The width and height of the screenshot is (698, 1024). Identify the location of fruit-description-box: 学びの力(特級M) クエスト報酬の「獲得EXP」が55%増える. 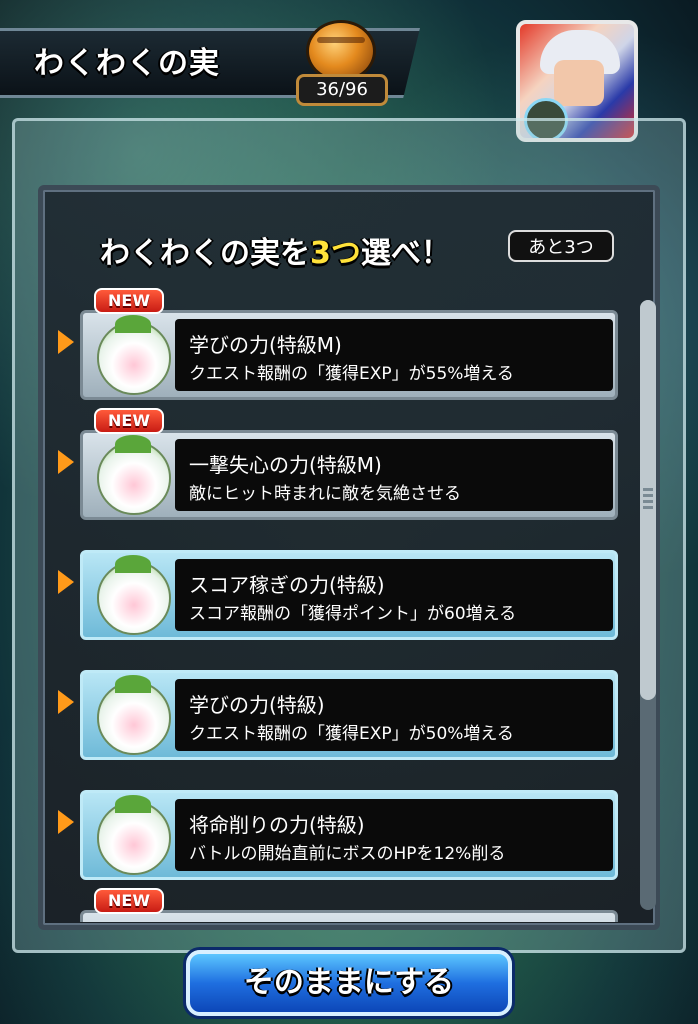
(394, 355).